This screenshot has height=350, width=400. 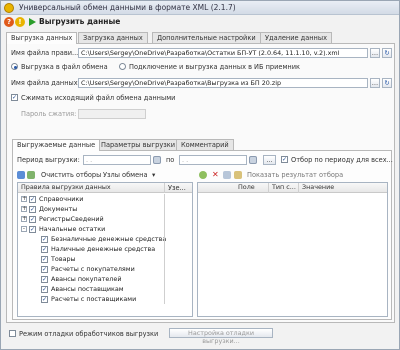 I want to click on tree-row: ✓ Расчеты с поставщиками, so click(x=105, y=299).